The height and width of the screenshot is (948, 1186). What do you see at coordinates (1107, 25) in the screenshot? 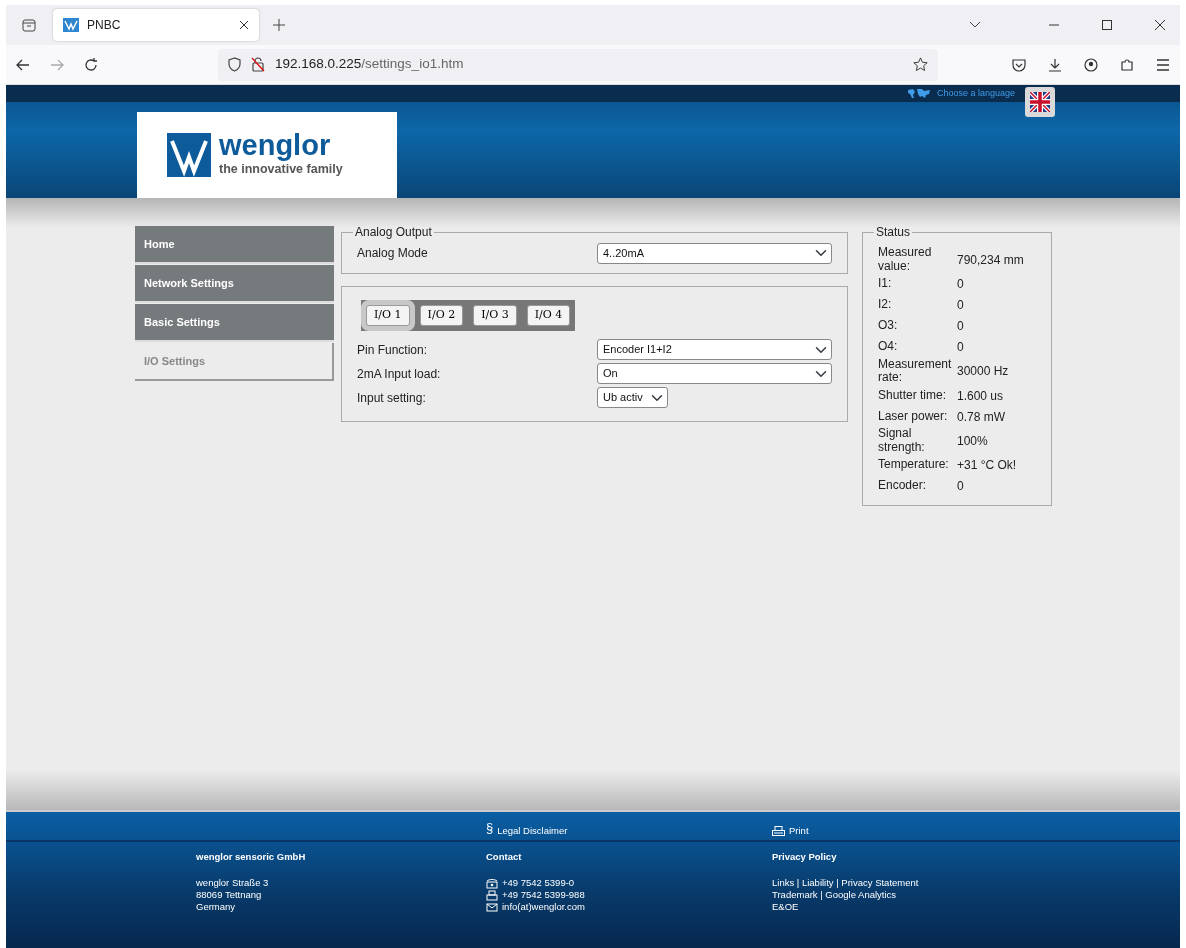
I see `maximize-icon` at bounding box center [1107, 25].